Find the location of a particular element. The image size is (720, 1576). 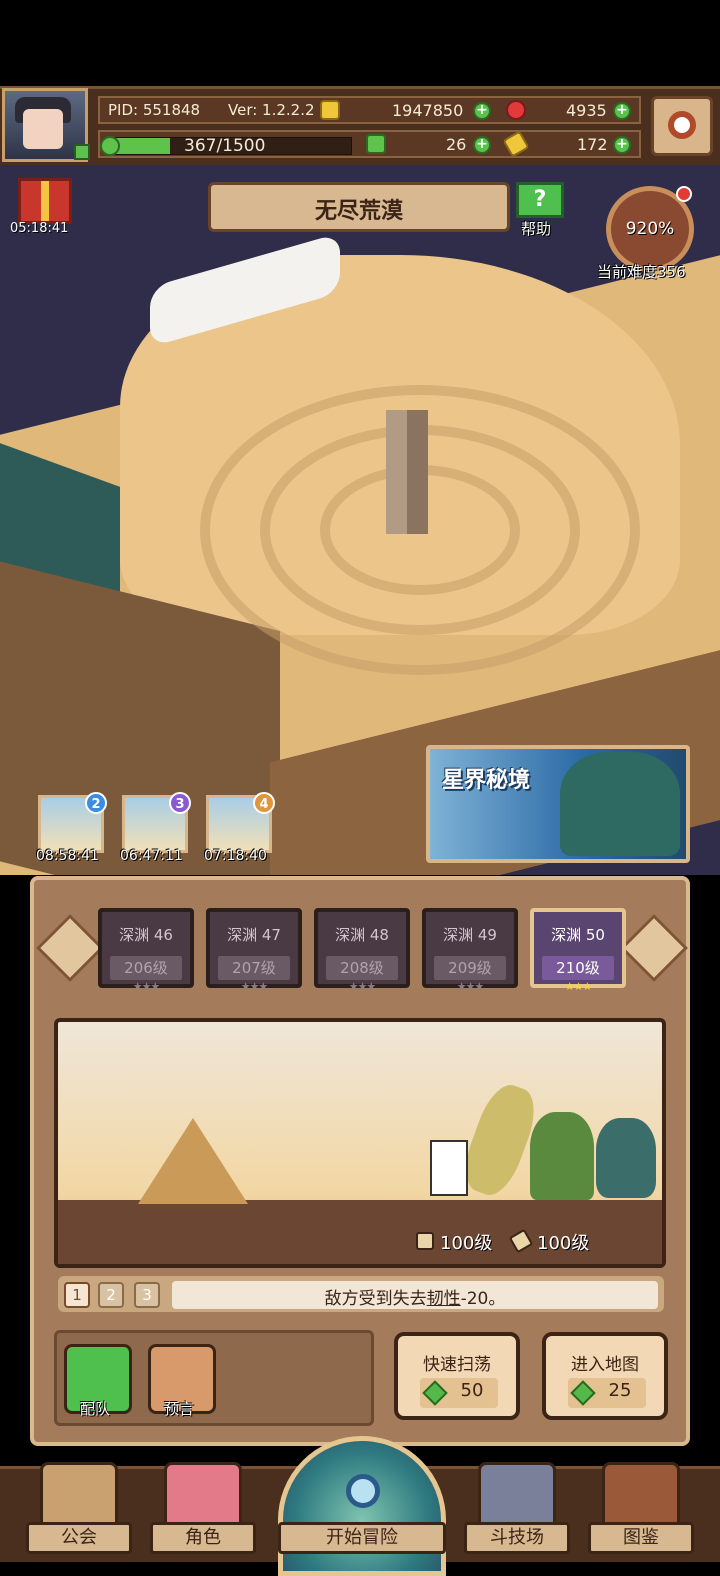

version-text: Ver: 1.2.2.2 is located at coordinates (271, 110).